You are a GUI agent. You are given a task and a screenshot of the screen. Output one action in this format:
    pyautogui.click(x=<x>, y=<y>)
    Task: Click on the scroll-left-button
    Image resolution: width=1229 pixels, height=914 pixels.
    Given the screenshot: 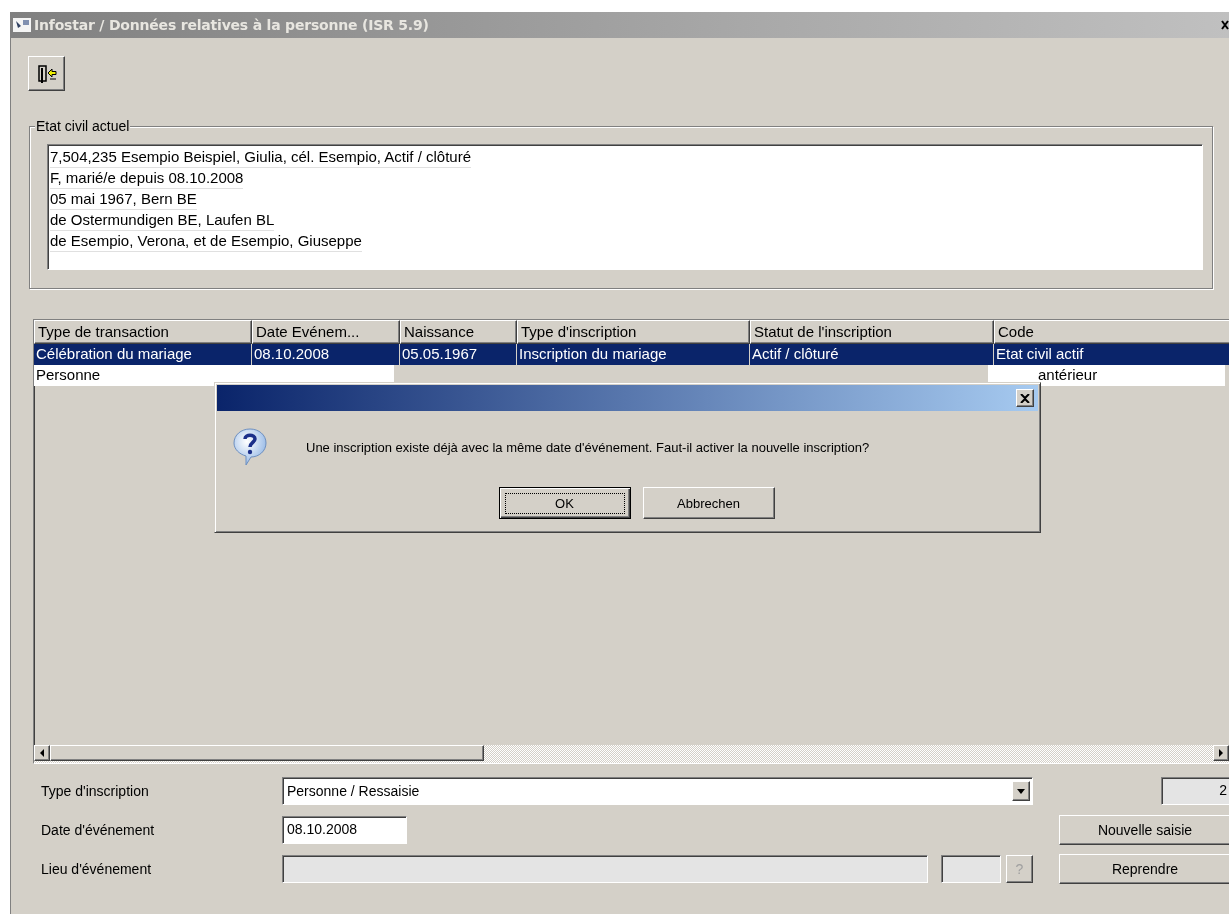 What is the action you would take?
    pyautogui.click(x=42, y=753)
    